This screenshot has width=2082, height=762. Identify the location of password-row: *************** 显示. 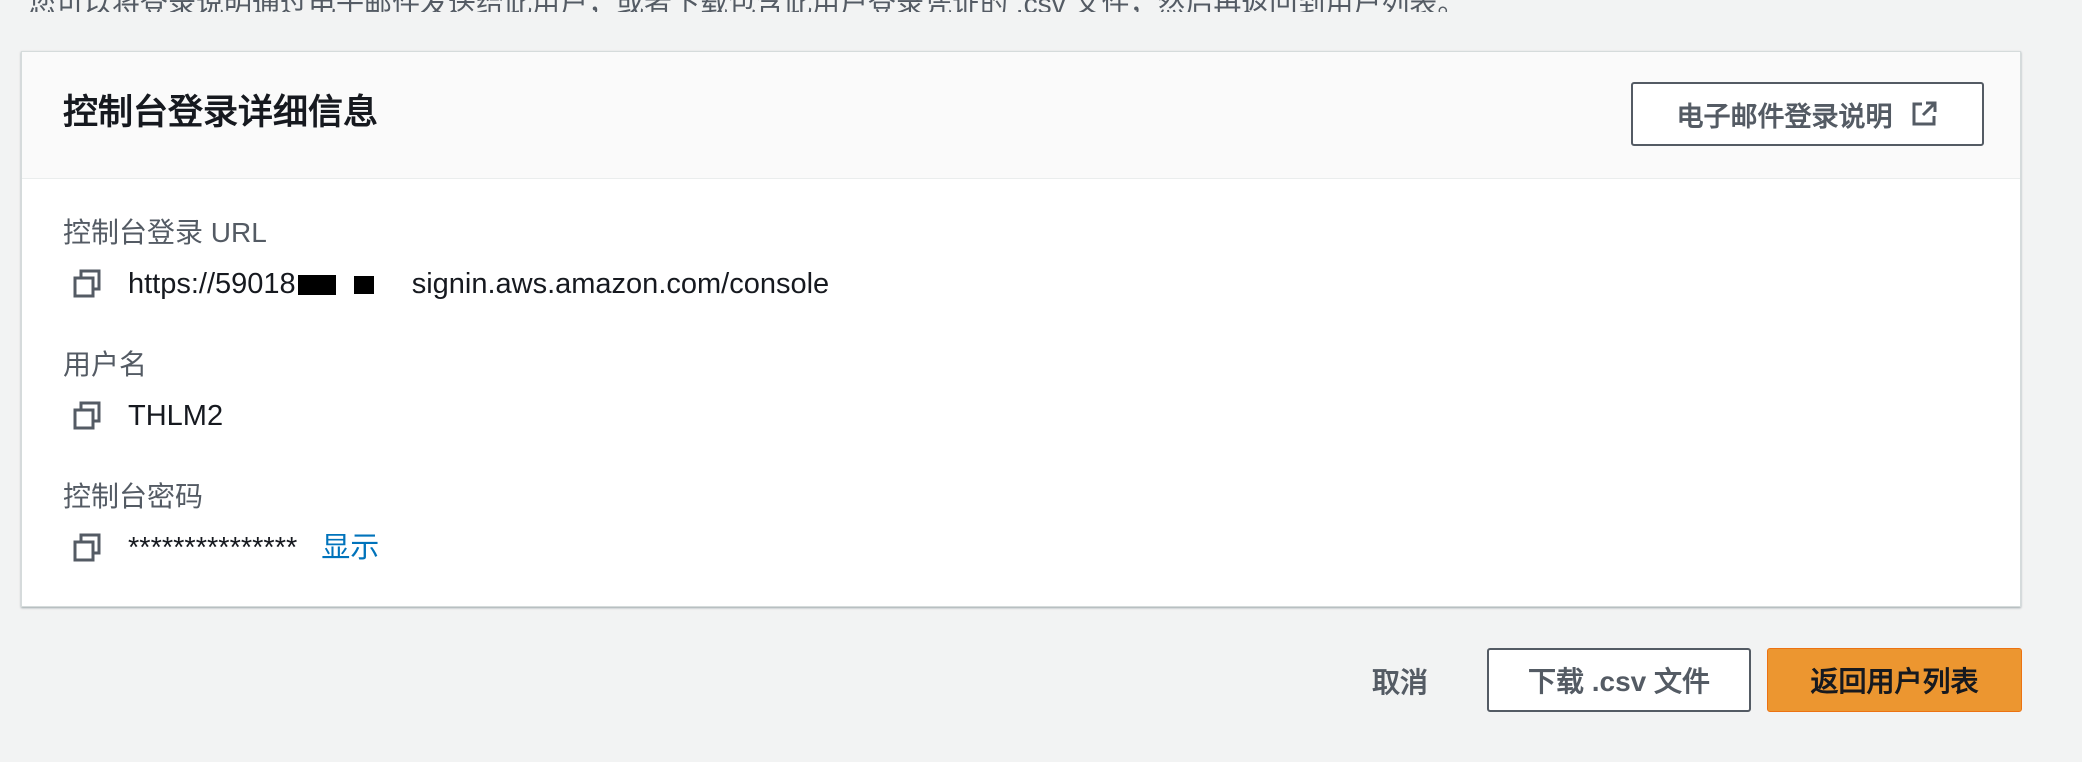
(224, 548).